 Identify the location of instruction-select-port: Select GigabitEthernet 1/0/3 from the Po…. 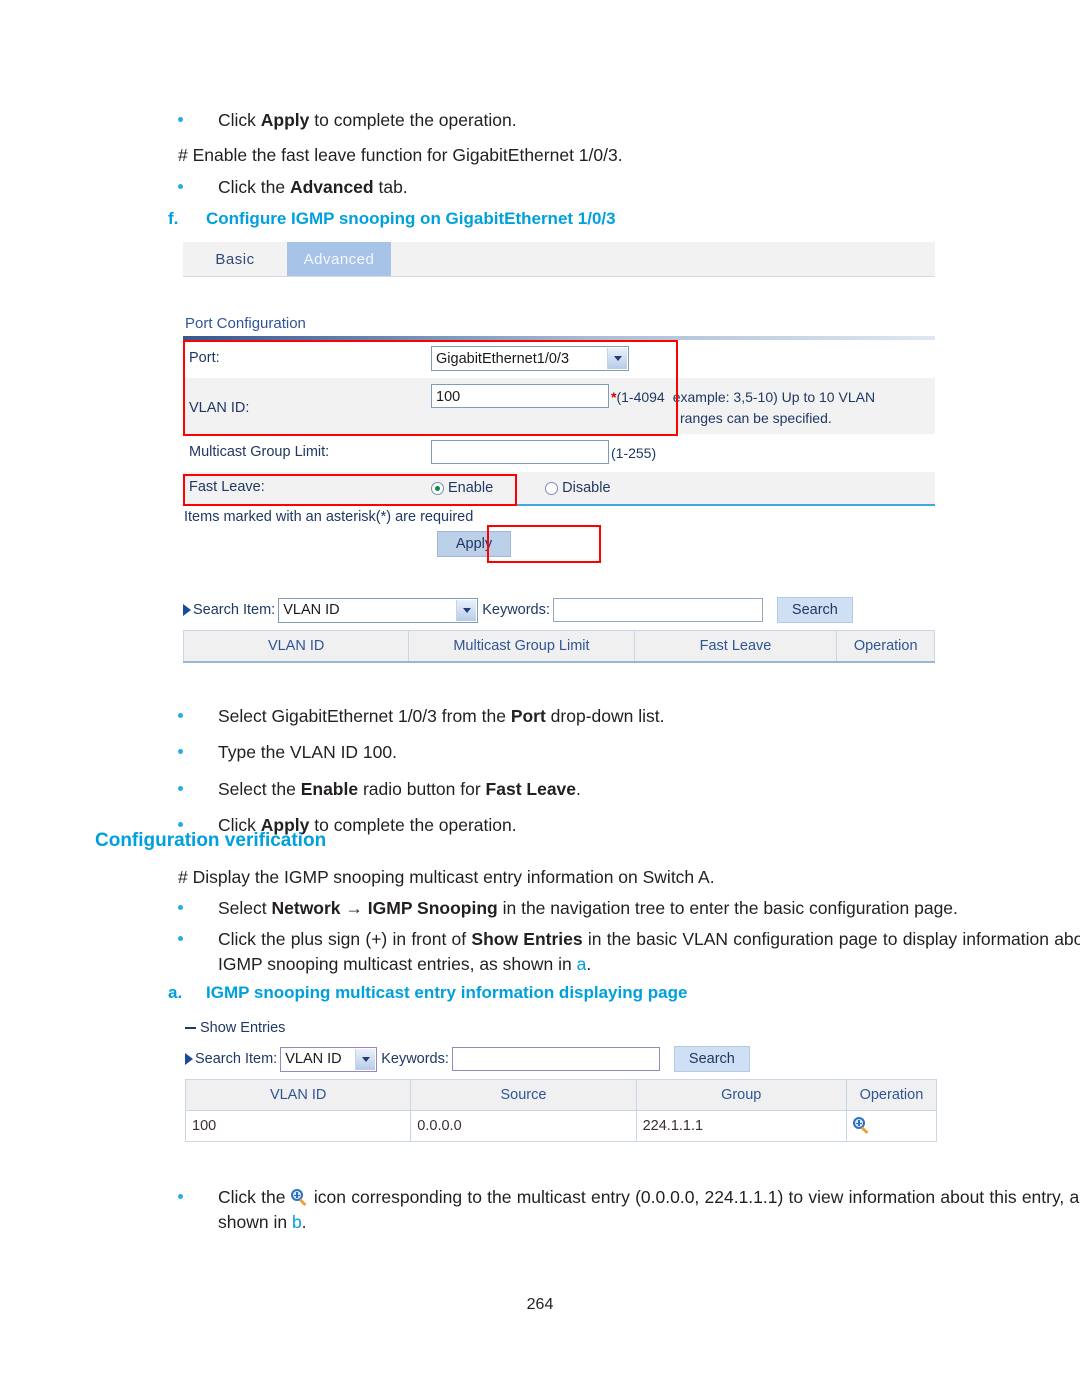
(595, 716).